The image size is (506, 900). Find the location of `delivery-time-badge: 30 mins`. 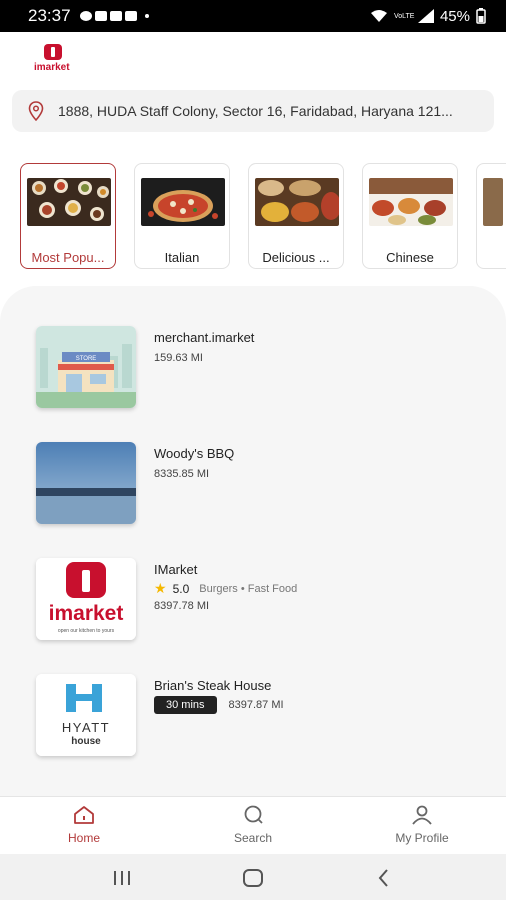

delivery-time-badge: 30 mins is located at coordinates (185, 705).